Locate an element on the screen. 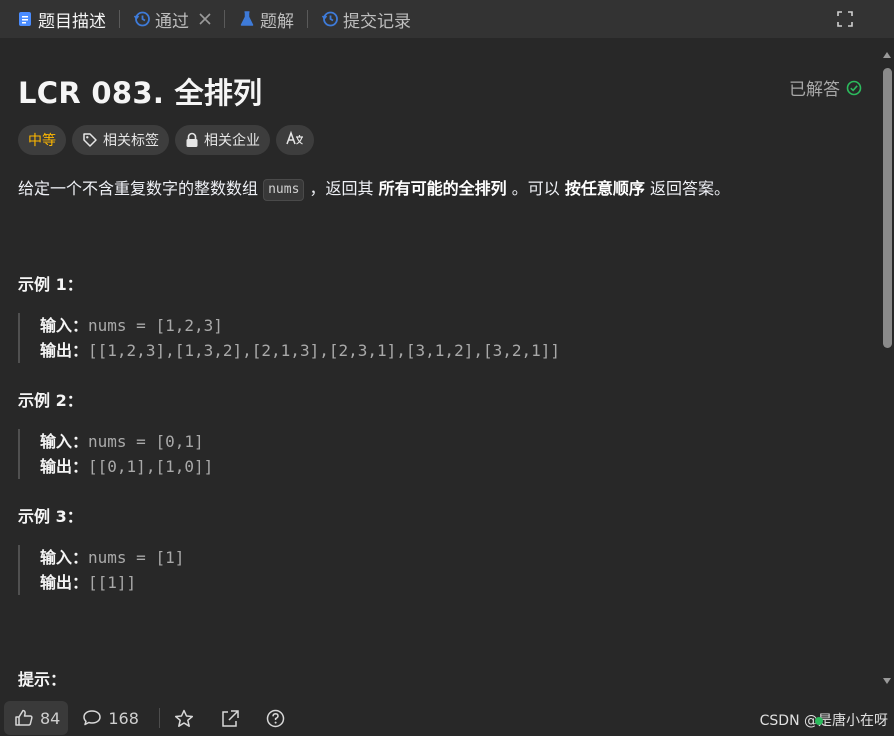 The width and height of the screenshot is (894, 736). description-text: 返回答案。 is located at coordinates (689, 188).